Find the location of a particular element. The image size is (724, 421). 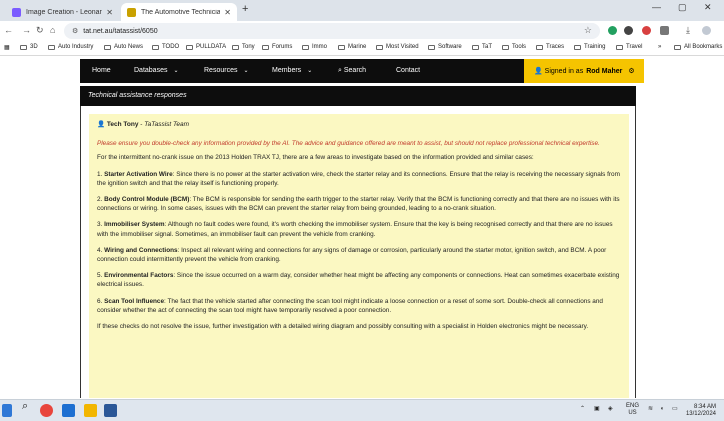

bookmark-tat: TaT is located at coordinates (482, 47).